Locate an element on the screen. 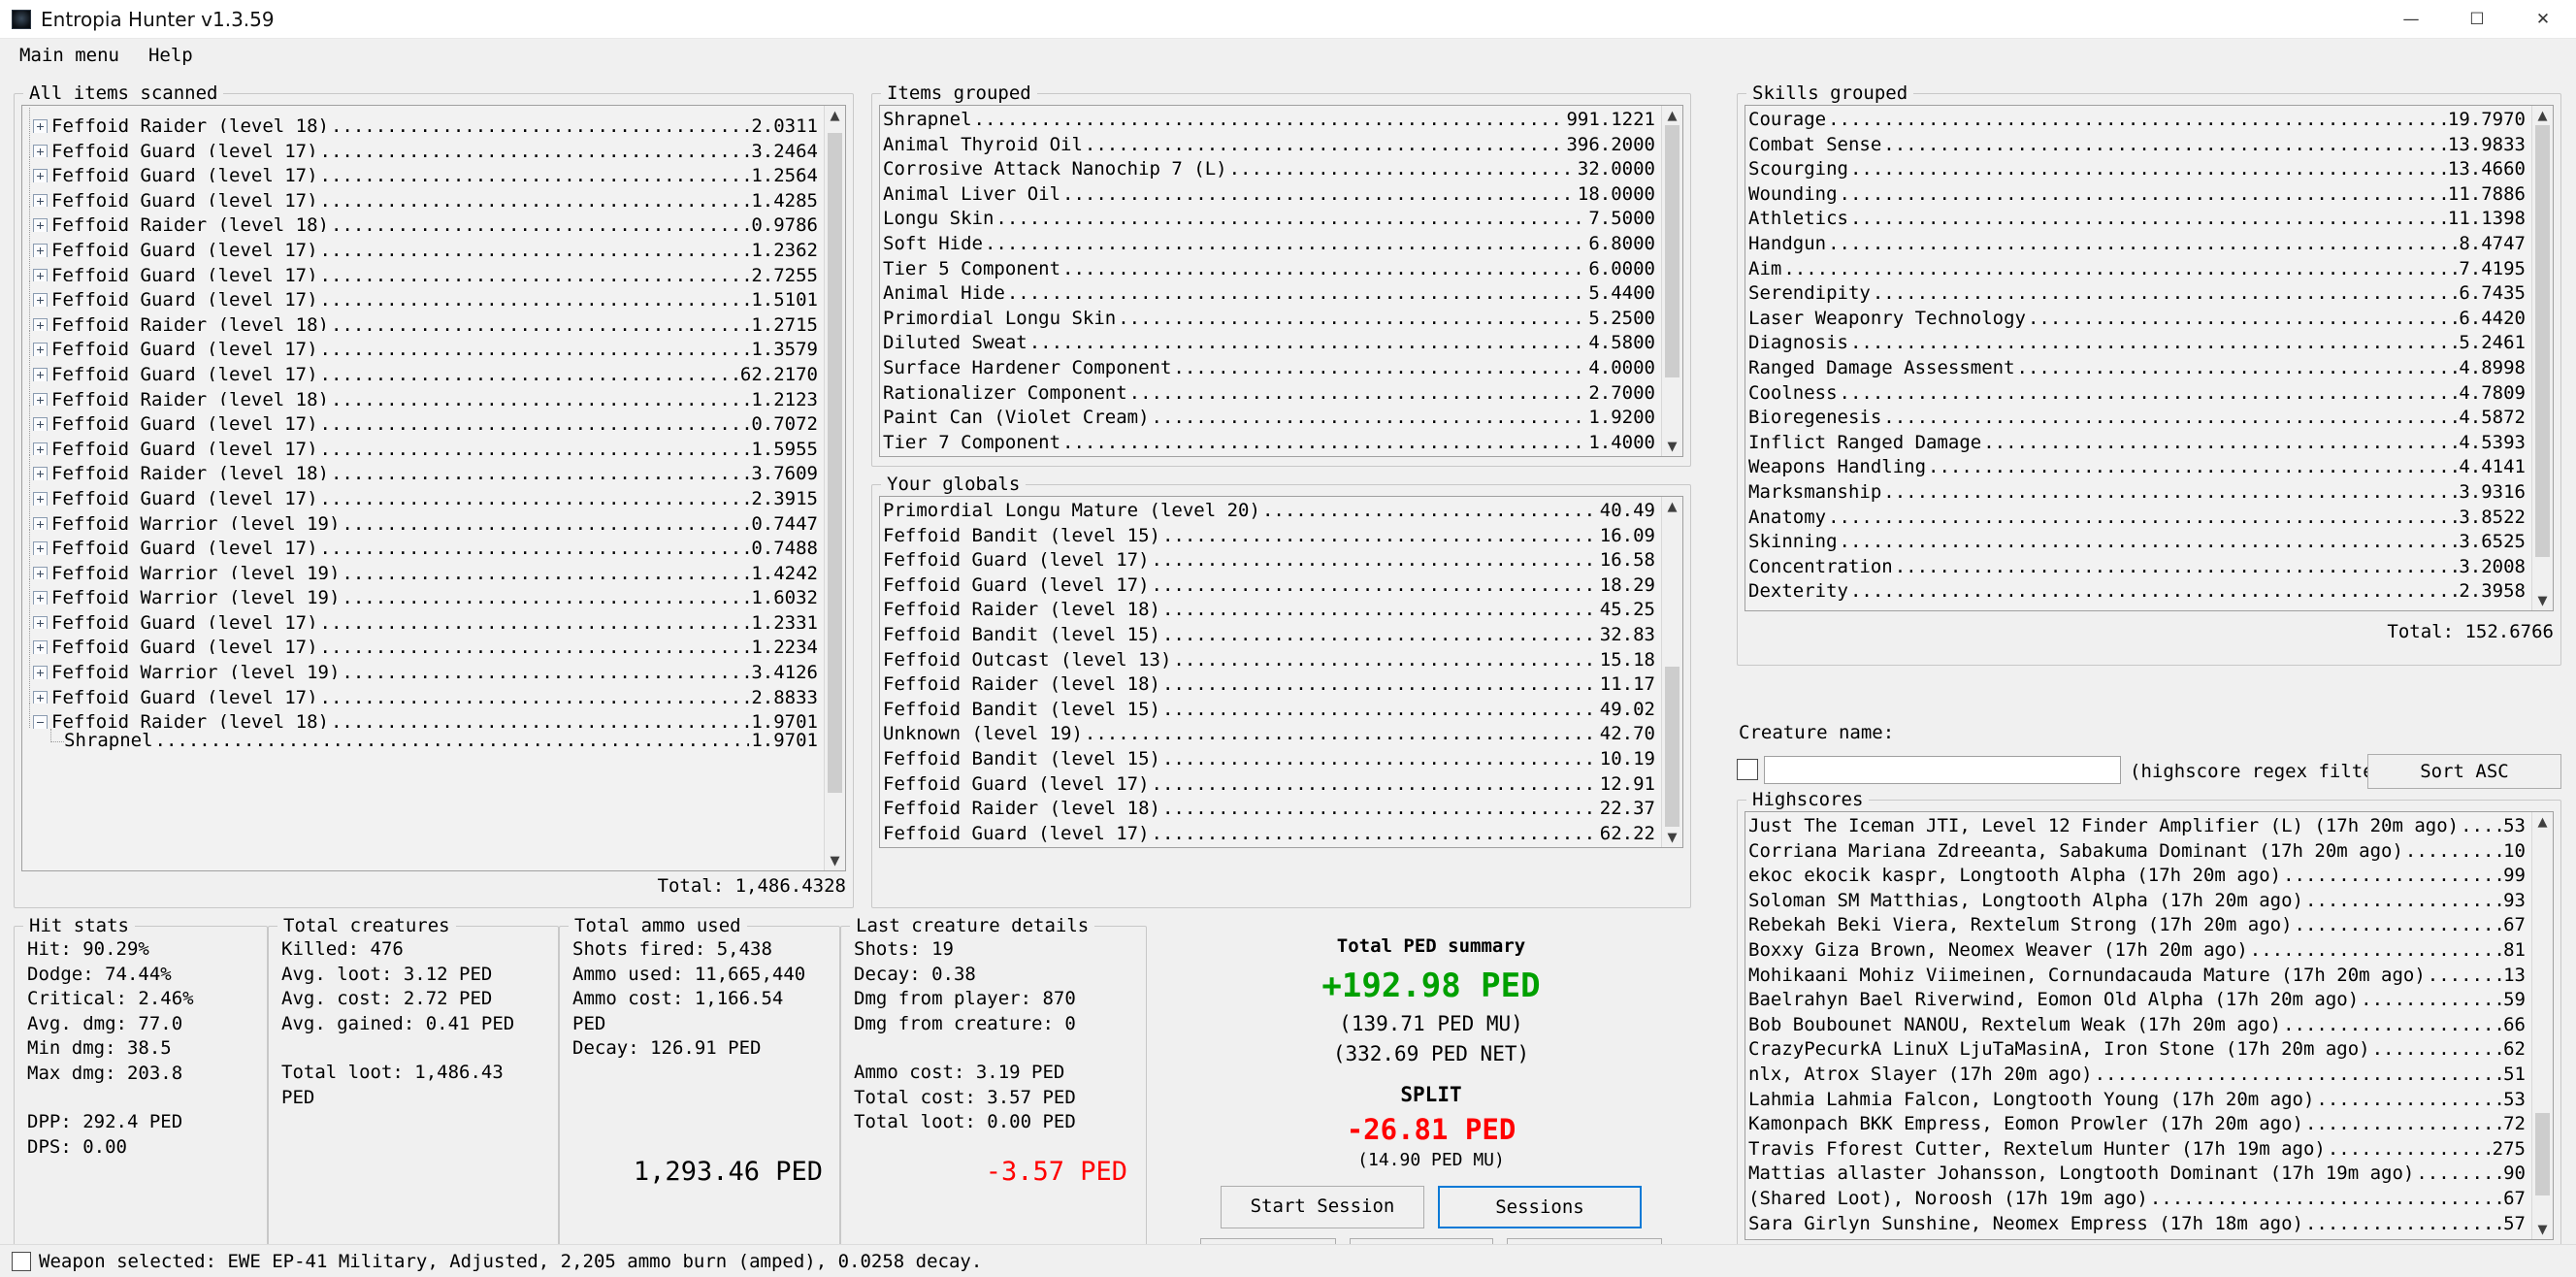 The height and width of the screenshot is (1277, 2576). tree-collapse-icon is located at coordinates (40, 722).